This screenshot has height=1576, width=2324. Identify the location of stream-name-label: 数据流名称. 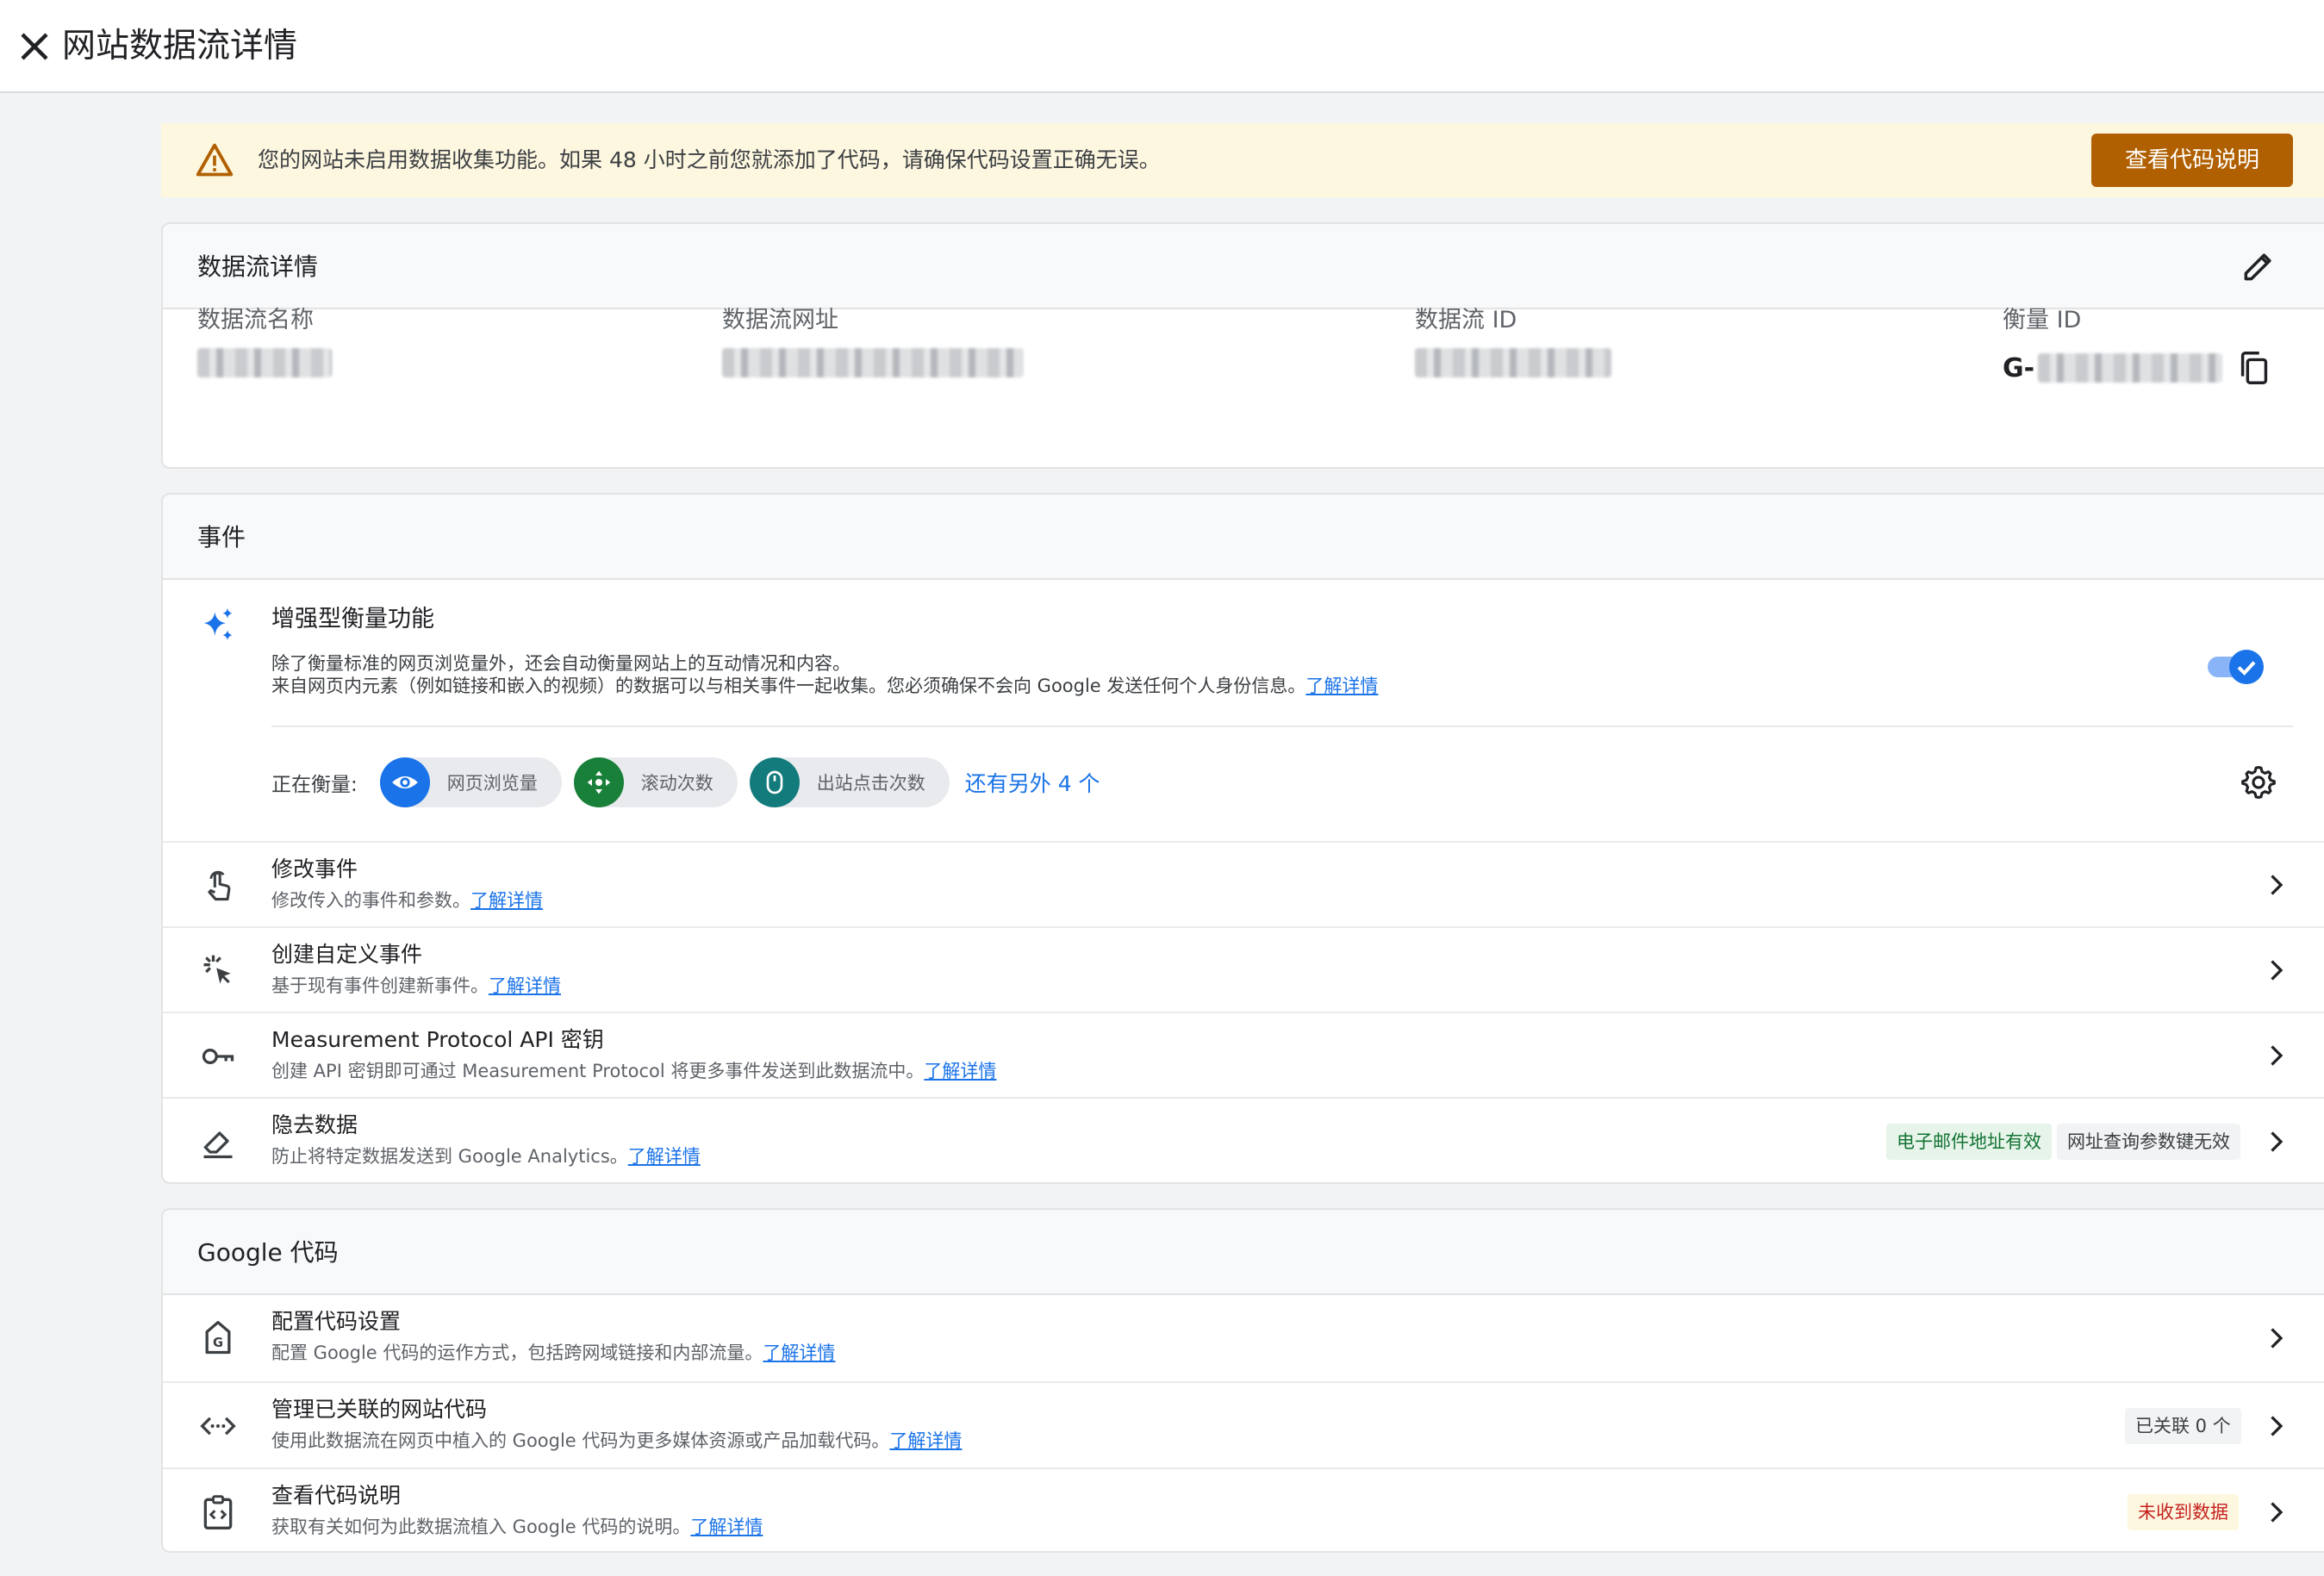
(255, 320).